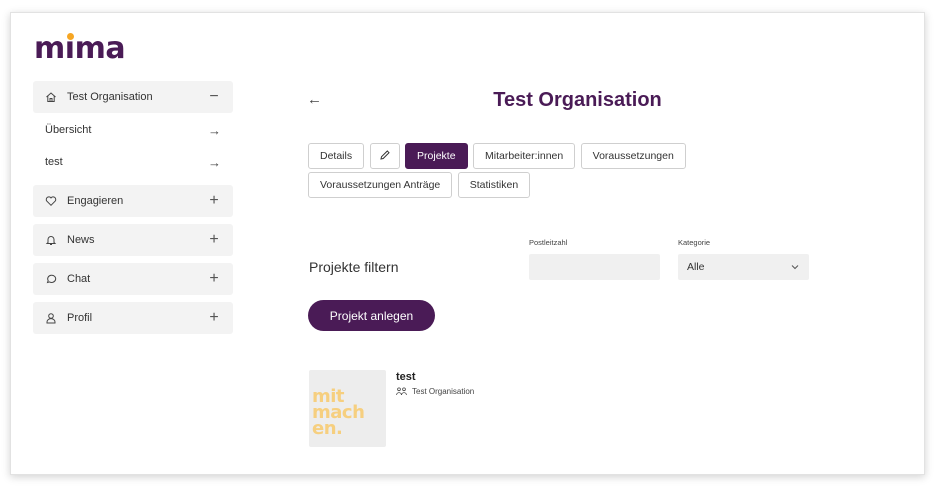  What do you see at coordinates (314, 99) in the screenshot?
I see `back-arrow-icon: ←` at bounding box center [314, 99].